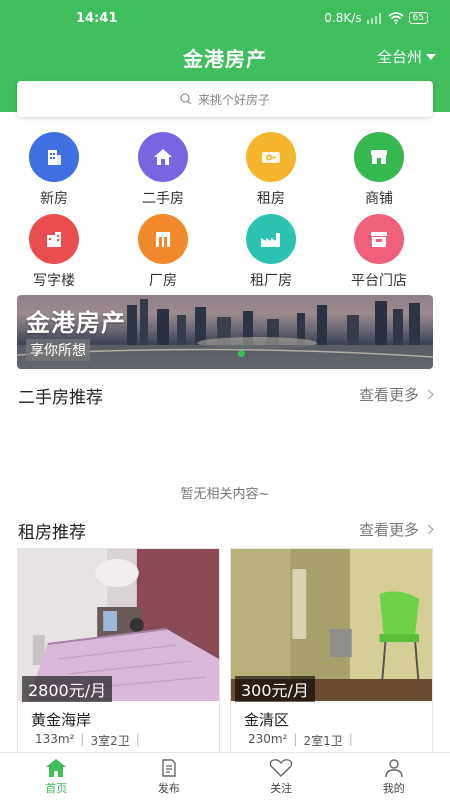 Image resolution: width=450 pixels, height=800 pixels. Describe the element at coordinates (54, 281) in the screenshot. I see `category-label: 写字楼` at that location.